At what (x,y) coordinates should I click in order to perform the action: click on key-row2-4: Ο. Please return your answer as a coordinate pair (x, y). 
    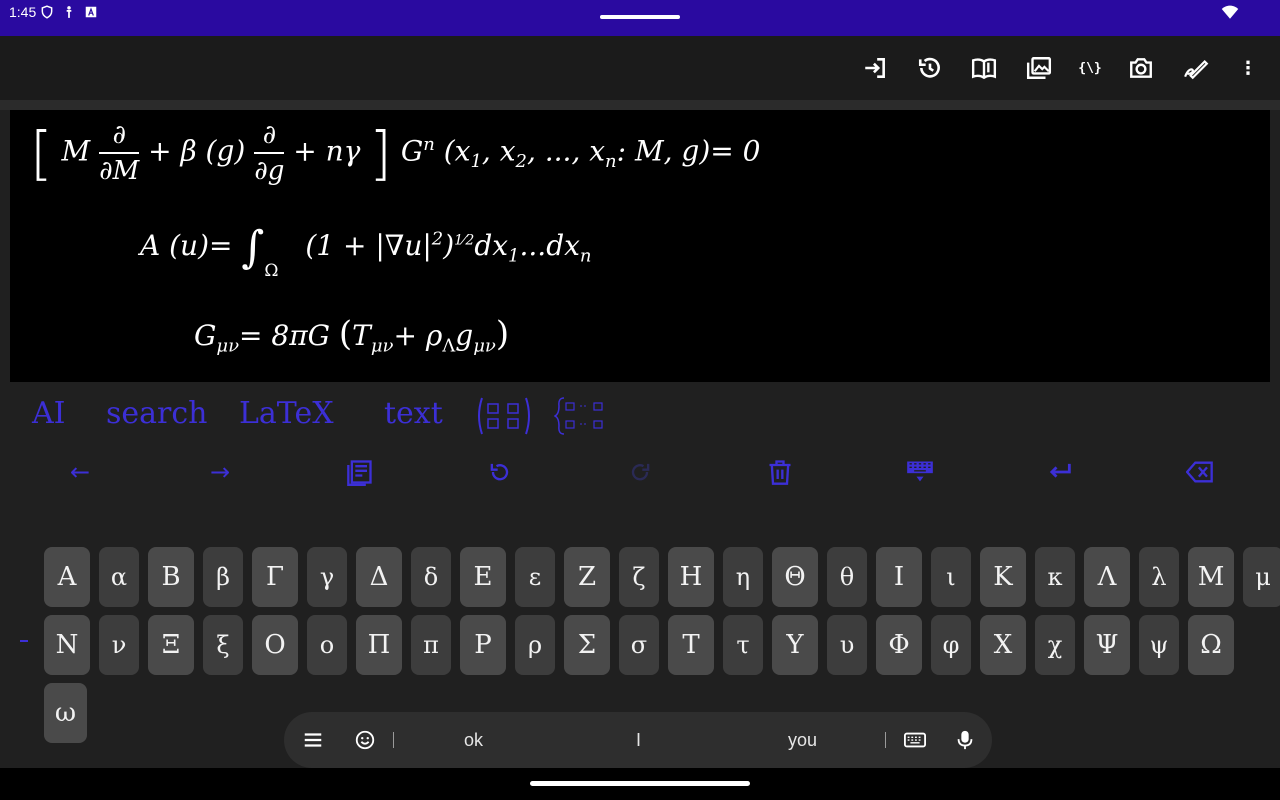
    Looking at the image, I should click on (275, 645).